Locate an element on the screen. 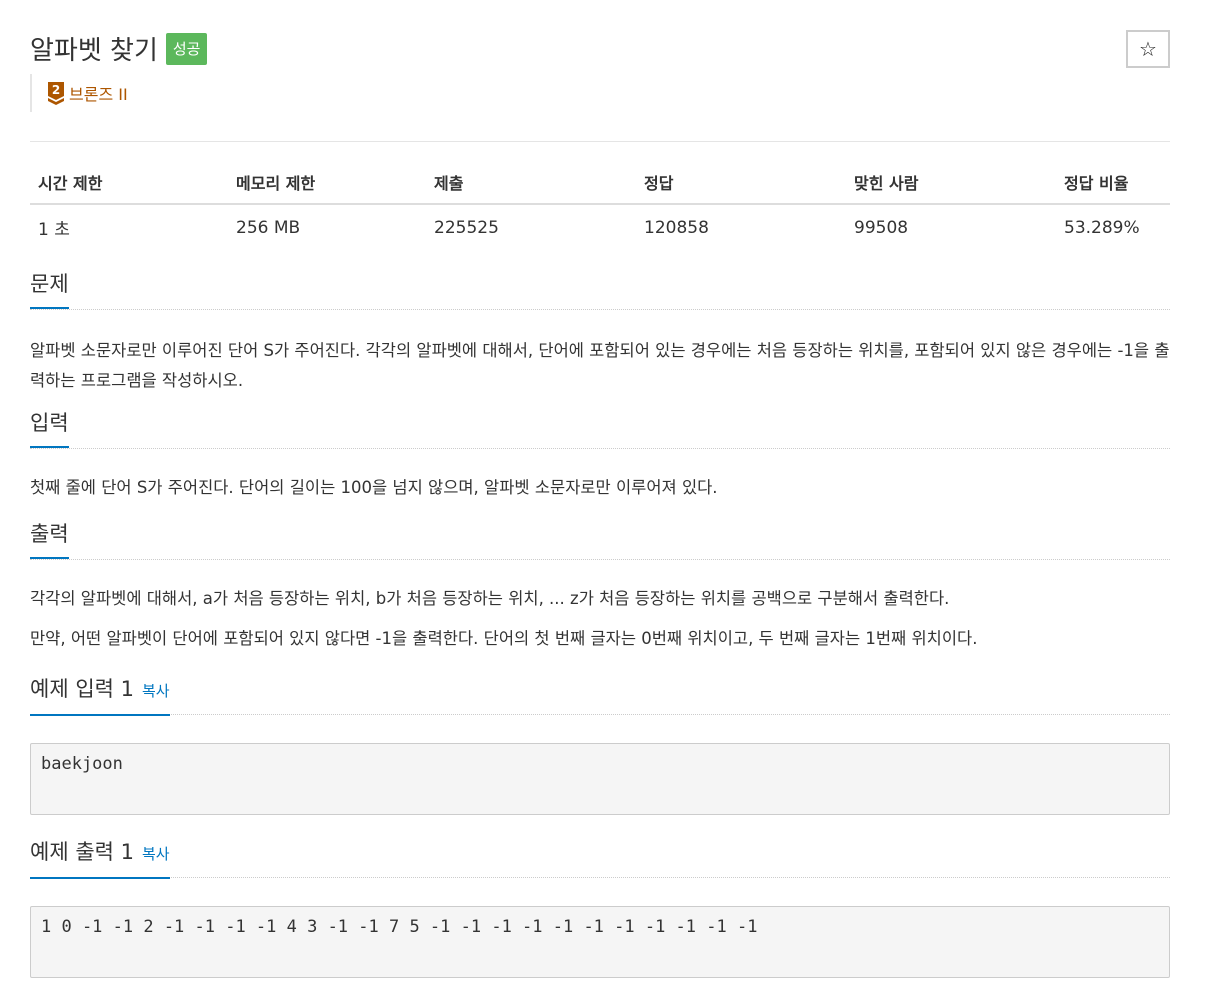  sample-output-copy-button: 복사 is located at coordinates (156, 854).